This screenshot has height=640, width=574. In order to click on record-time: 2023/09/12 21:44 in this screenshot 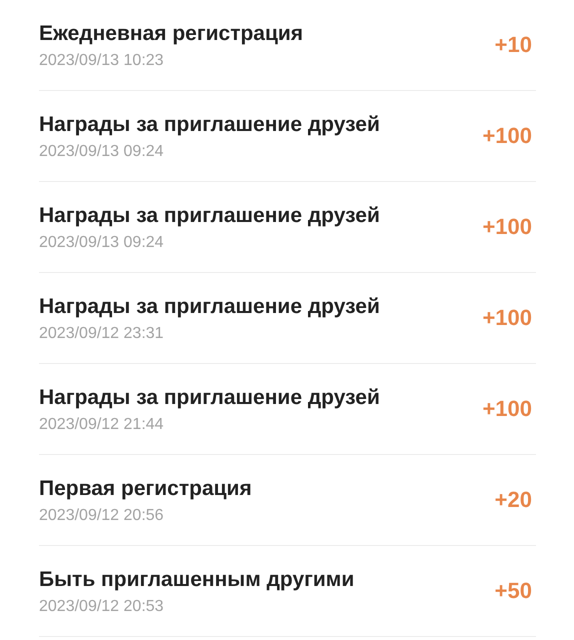, I will do `click(102, 425)`.